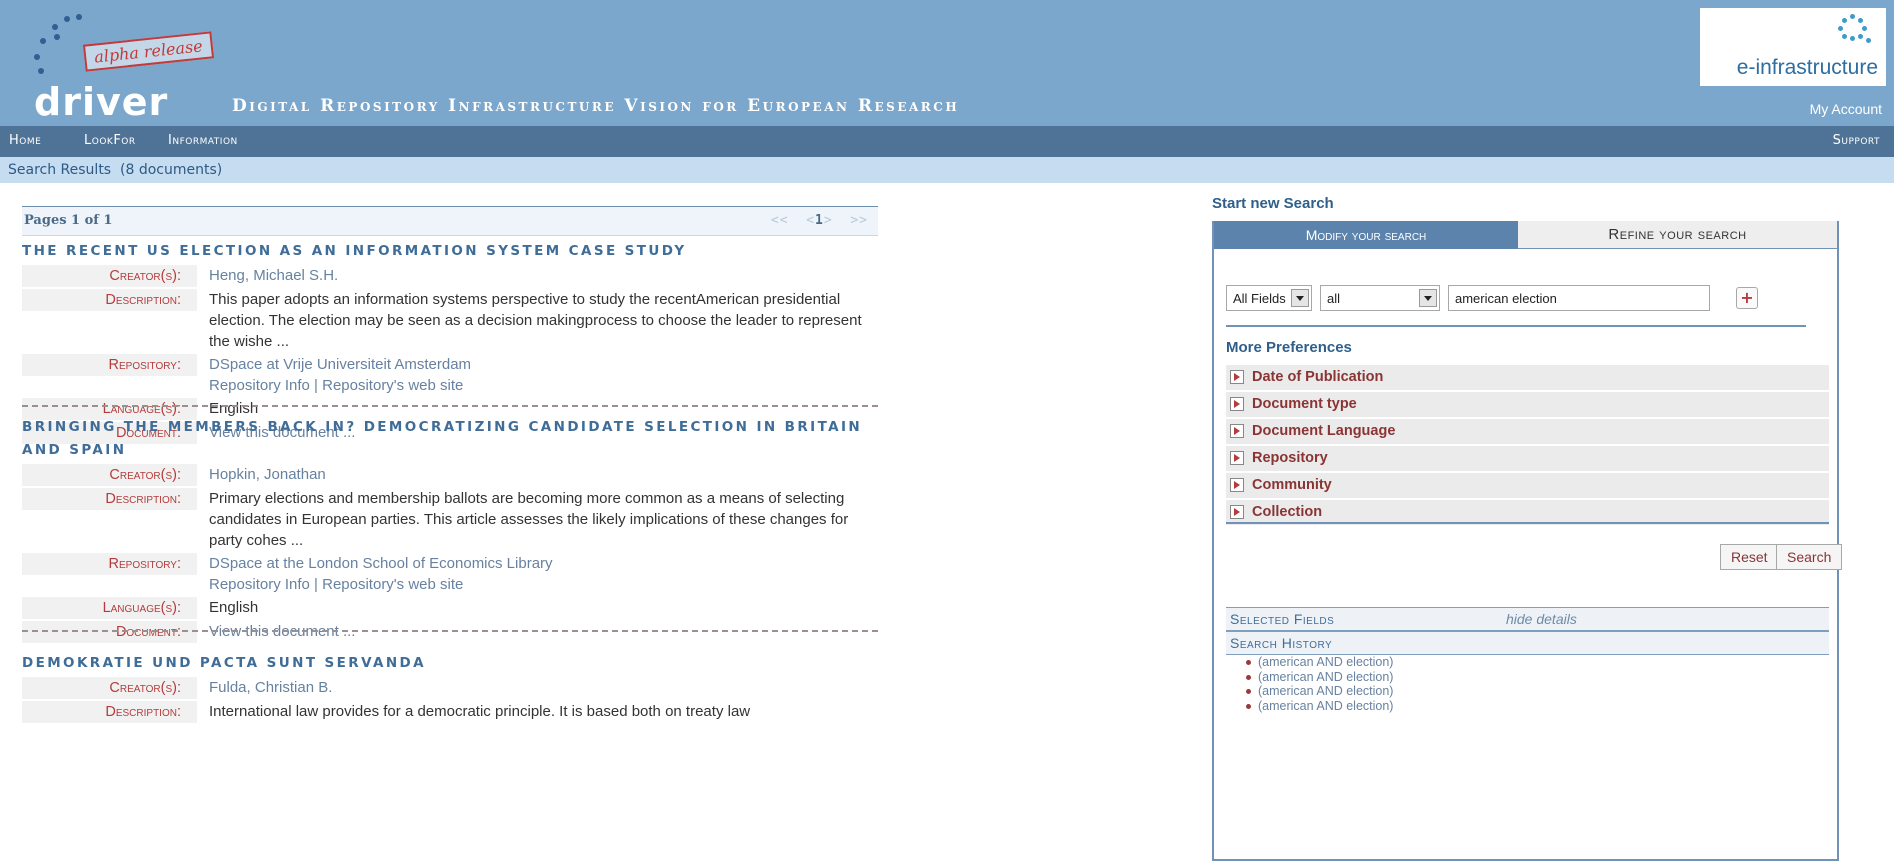  Describe the element at coordinates (780, 220) in the screenshot. I see `pager-first: <<` at that location.